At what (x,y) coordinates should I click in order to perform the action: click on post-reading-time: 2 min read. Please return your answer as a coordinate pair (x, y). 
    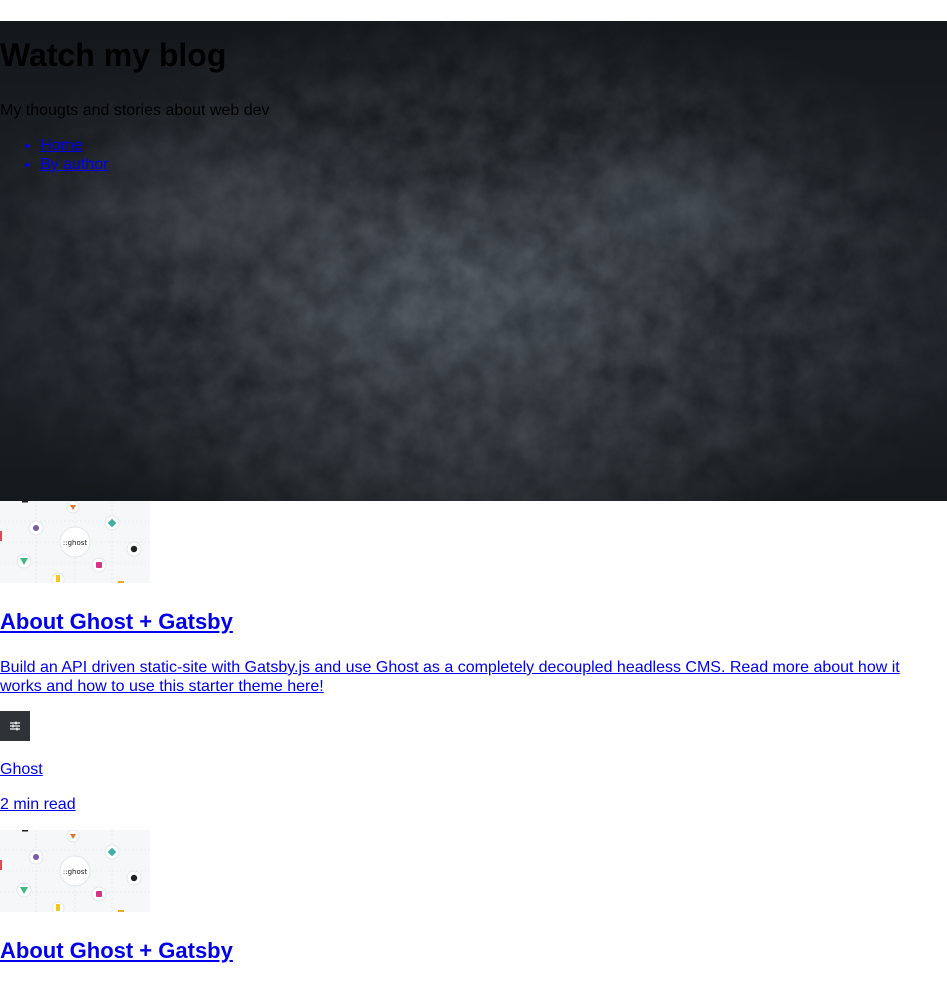
    Looking at the image, I should click on (38, 805).